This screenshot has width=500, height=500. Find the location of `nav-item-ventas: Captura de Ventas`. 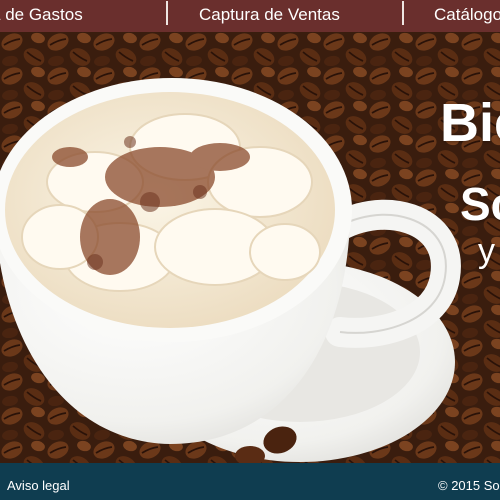

nav-item-ventas: Captura de Ventas is located at coordinates (269, 15).